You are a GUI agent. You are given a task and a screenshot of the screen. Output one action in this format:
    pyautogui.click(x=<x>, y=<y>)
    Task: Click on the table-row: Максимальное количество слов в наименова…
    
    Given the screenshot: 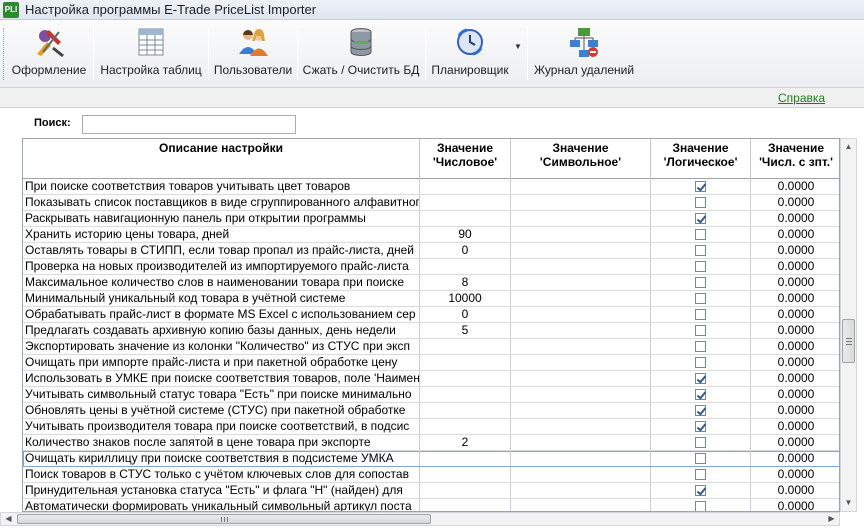 What is the action you would take?
    pyautogui.click(x=431, y=283)
    